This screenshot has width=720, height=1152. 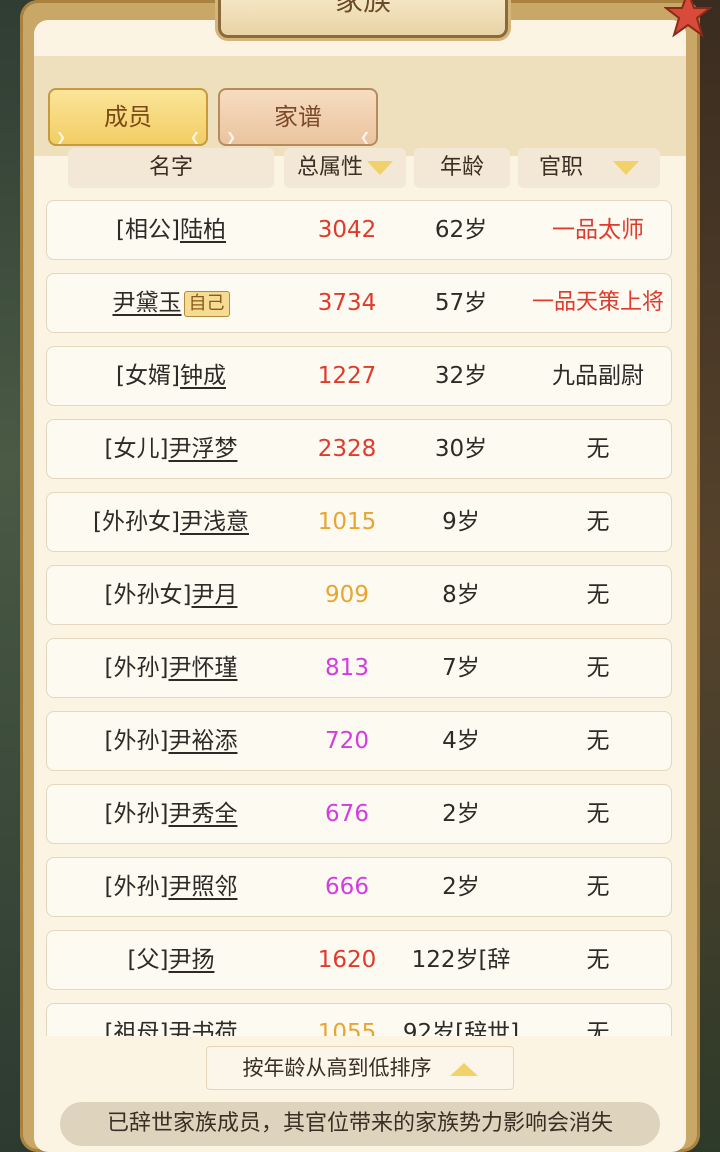 What do you see at coordinates (206, 303) in the screenshot?
I see `self-badge: 自己` at bounding box center [206, 303].